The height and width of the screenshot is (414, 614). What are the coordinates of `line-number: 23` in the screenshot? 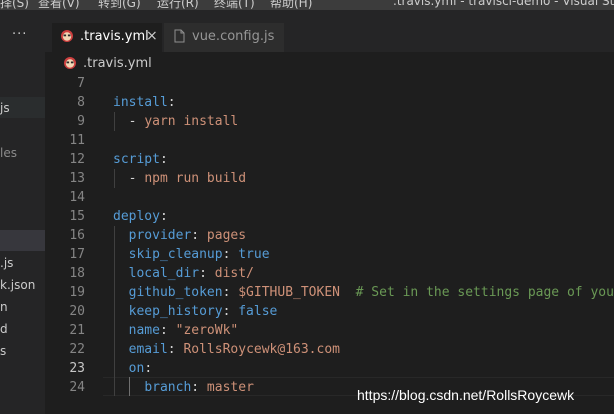 It's located at (77, 368).